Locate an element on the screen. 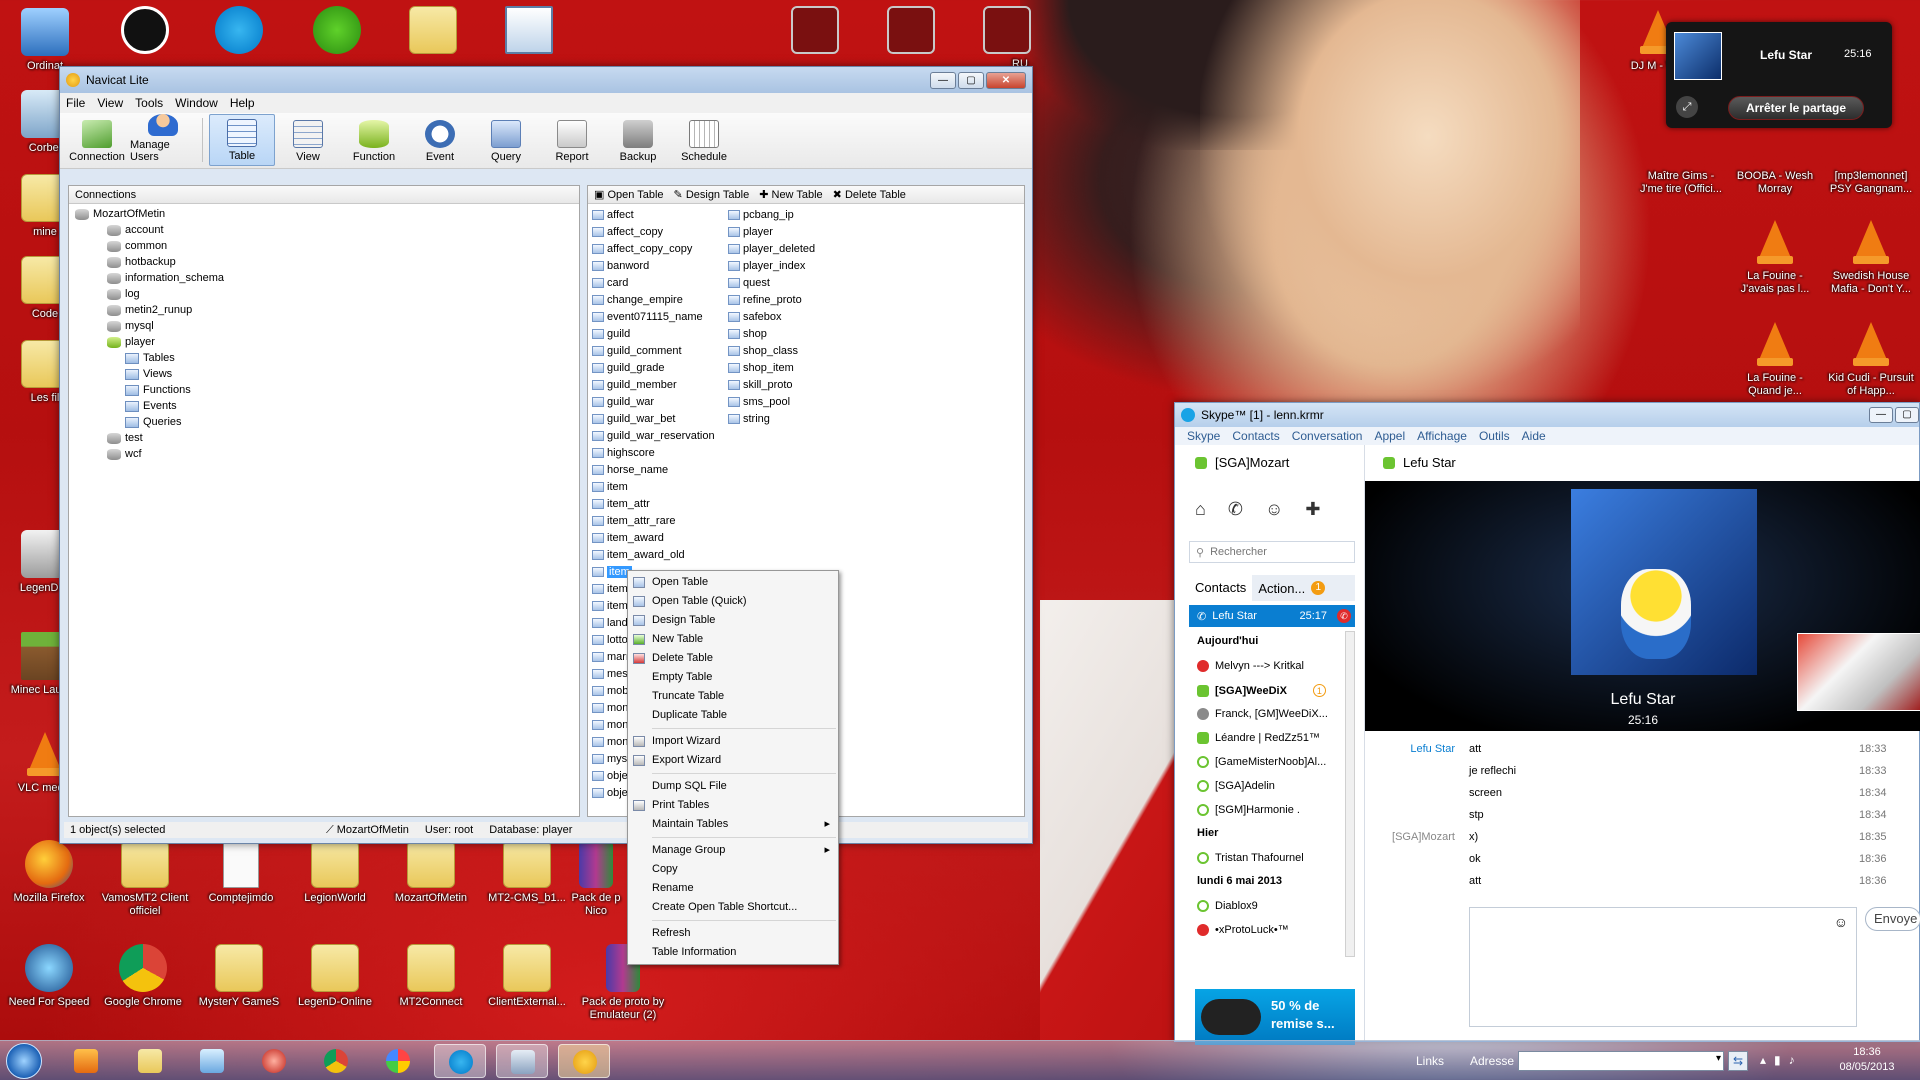  menu-item-new-table: New Table is located at coordinates (733, 639).